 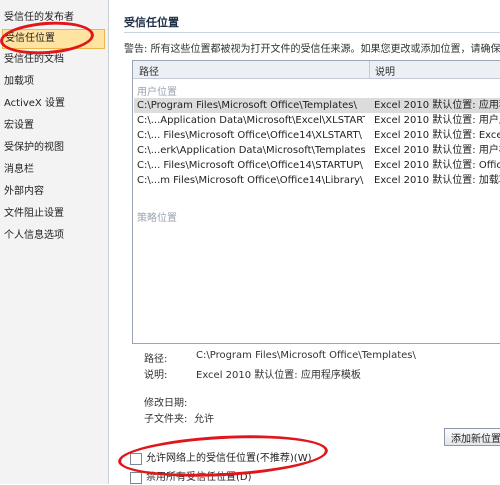 What do you see at coordinates (316, 70) in the screenshot?
I see `list-header: 路径 说明` at bounding box center [316, 70].